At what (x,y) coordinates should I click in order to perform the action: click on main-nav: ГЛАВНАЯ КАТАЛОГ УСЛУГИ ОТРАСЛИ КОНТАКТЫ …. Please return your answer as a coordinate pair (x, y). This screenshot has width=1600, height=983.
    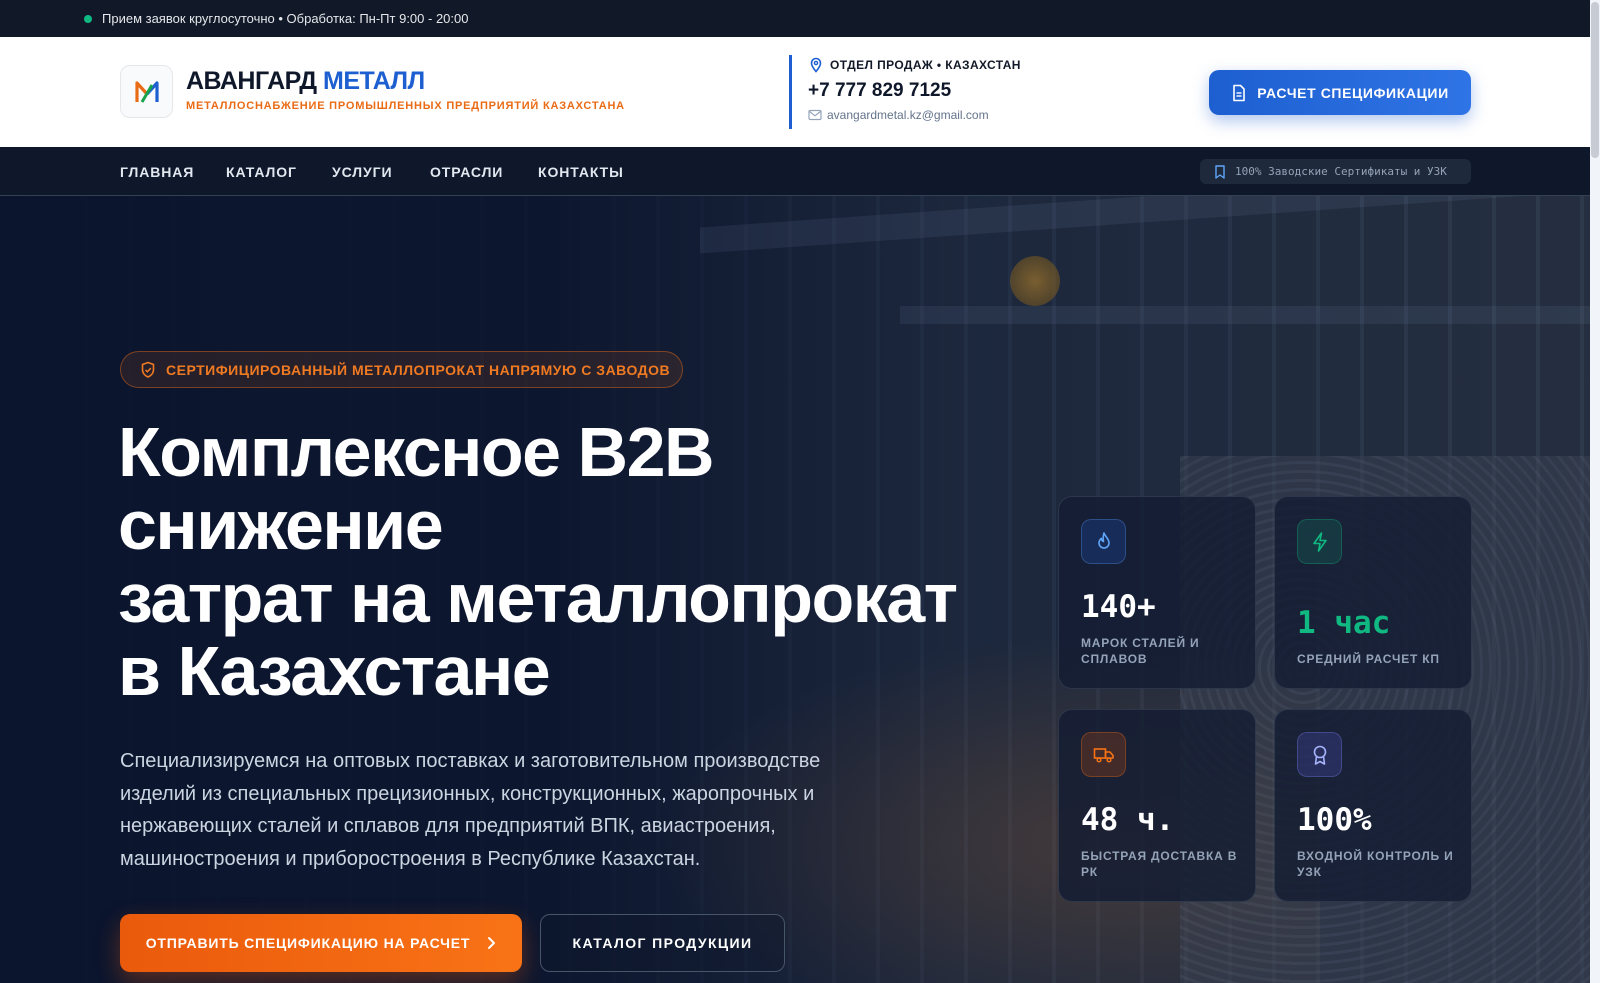
    Looking at the image, I should click on (795, 171).